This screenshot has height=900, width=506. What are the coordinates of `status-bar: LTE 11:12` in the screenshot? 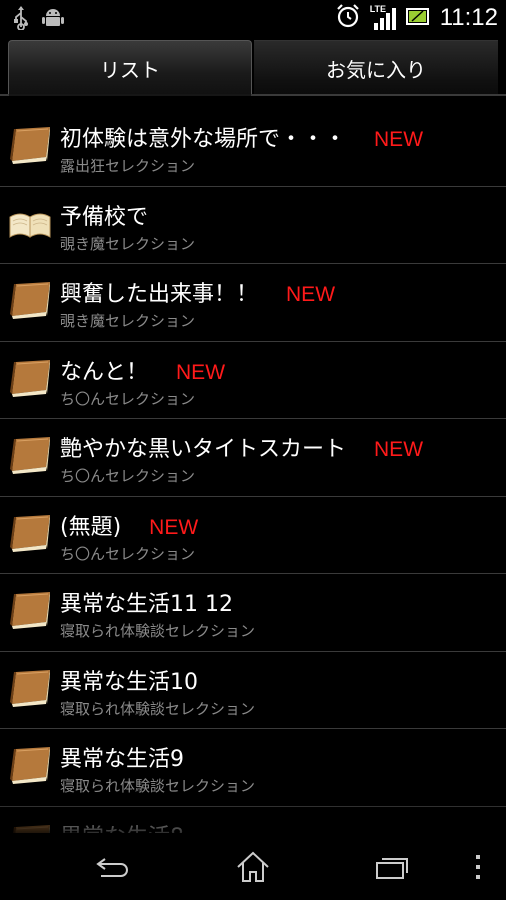 It's located at (253, 18).